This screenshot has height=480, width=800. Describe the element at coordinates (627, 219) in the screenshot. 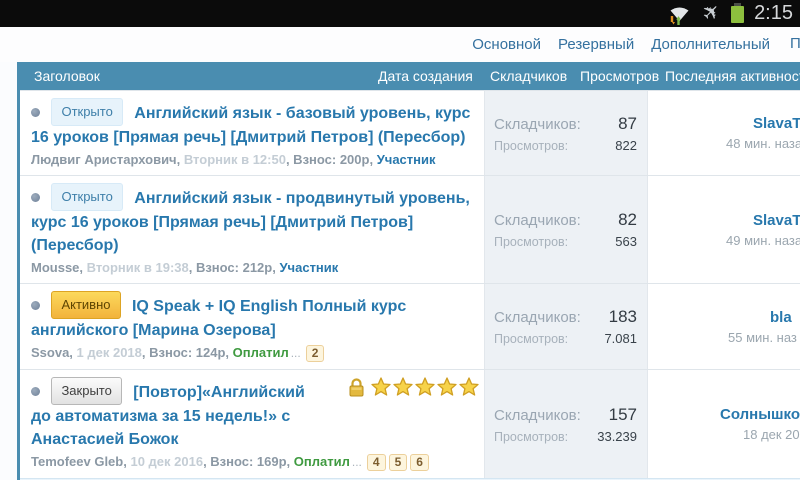

I see `participants-count: 82` at that location.